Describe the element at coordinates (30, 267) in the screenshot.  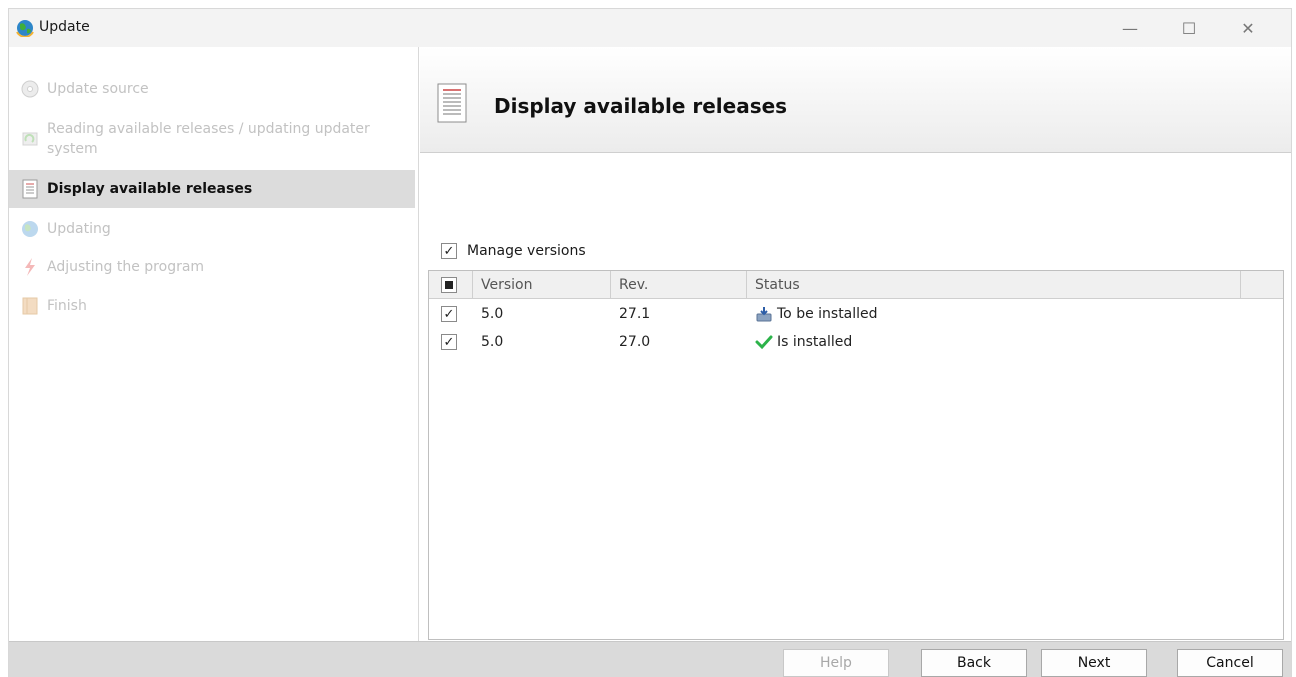
I see `lightning-icon` at that location.